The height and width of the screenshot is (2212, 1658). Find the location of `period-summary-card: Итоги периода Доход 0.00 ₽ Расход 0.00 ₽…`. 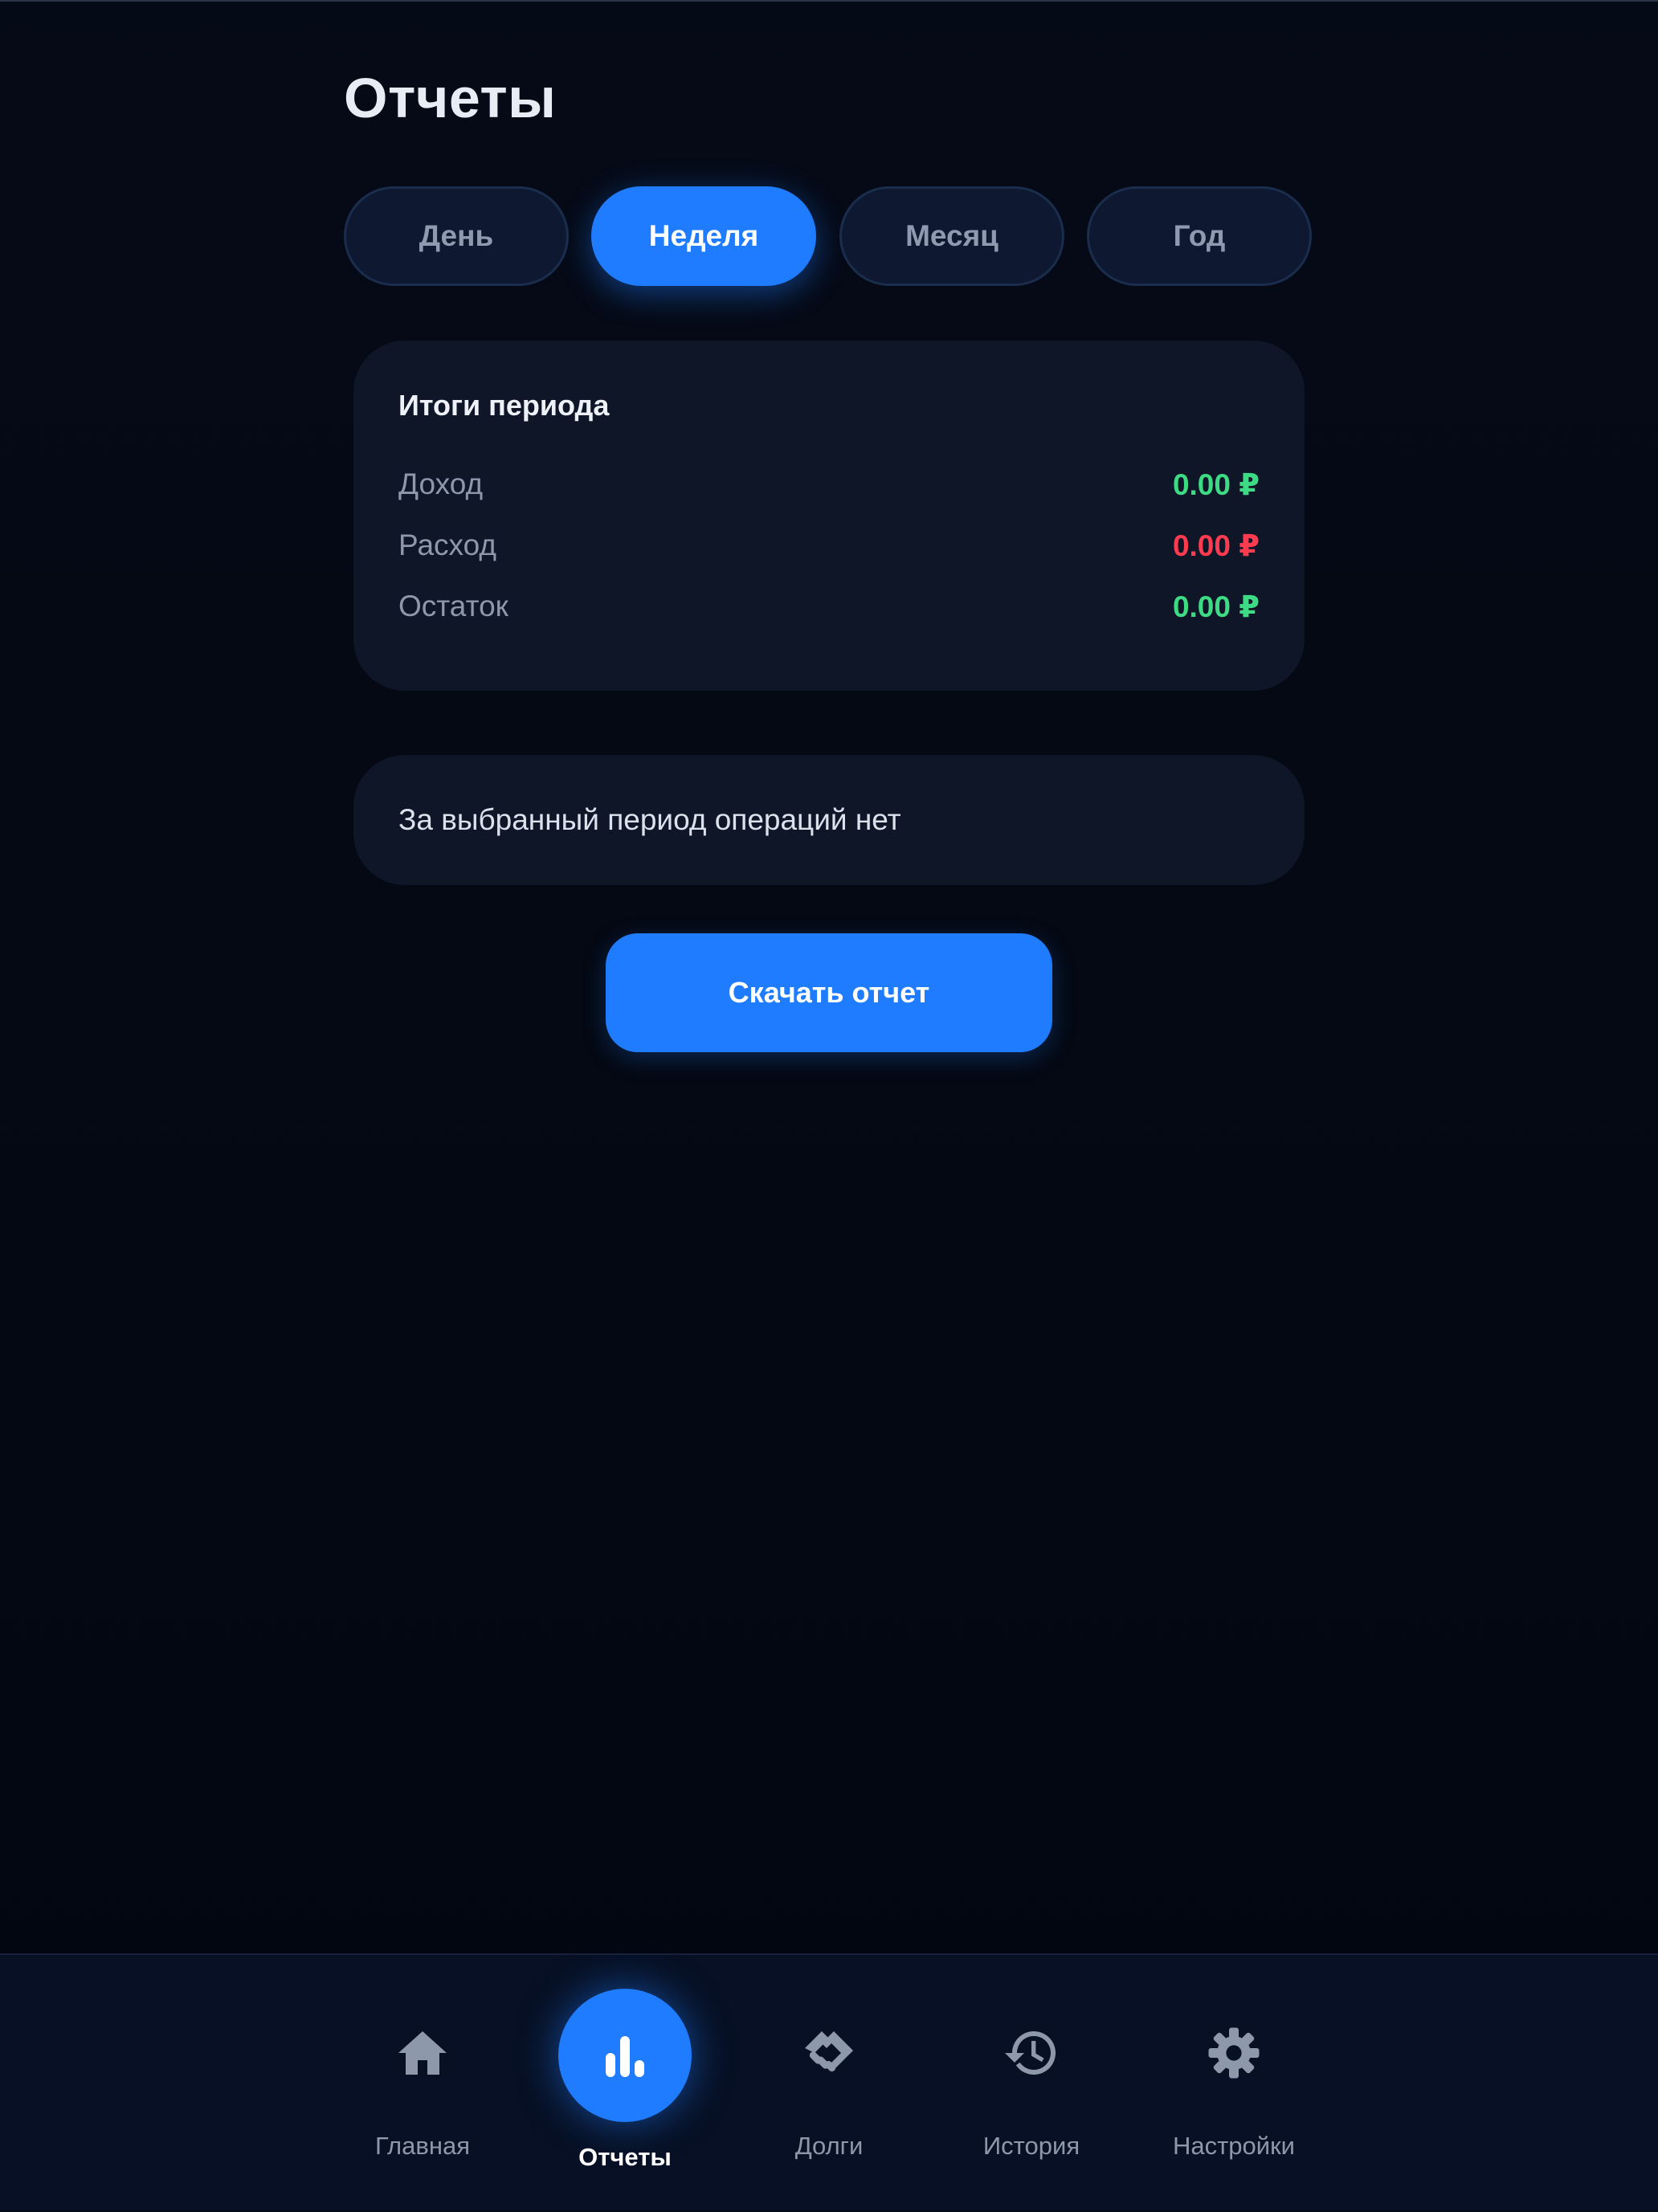

period-summary-card: Итоги периода Доход 0.00 ₽ Расход 0.00 ₽… is located at coordinates (829, 516).